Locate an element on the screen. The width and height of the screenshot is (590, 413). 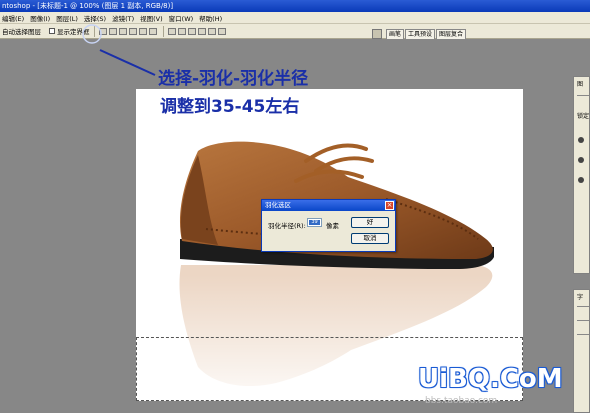
feather-selection-dialog: 羽化选区 × 羽化半径(R): 39 像素 好 取消 is located at coordinates (328, 225).